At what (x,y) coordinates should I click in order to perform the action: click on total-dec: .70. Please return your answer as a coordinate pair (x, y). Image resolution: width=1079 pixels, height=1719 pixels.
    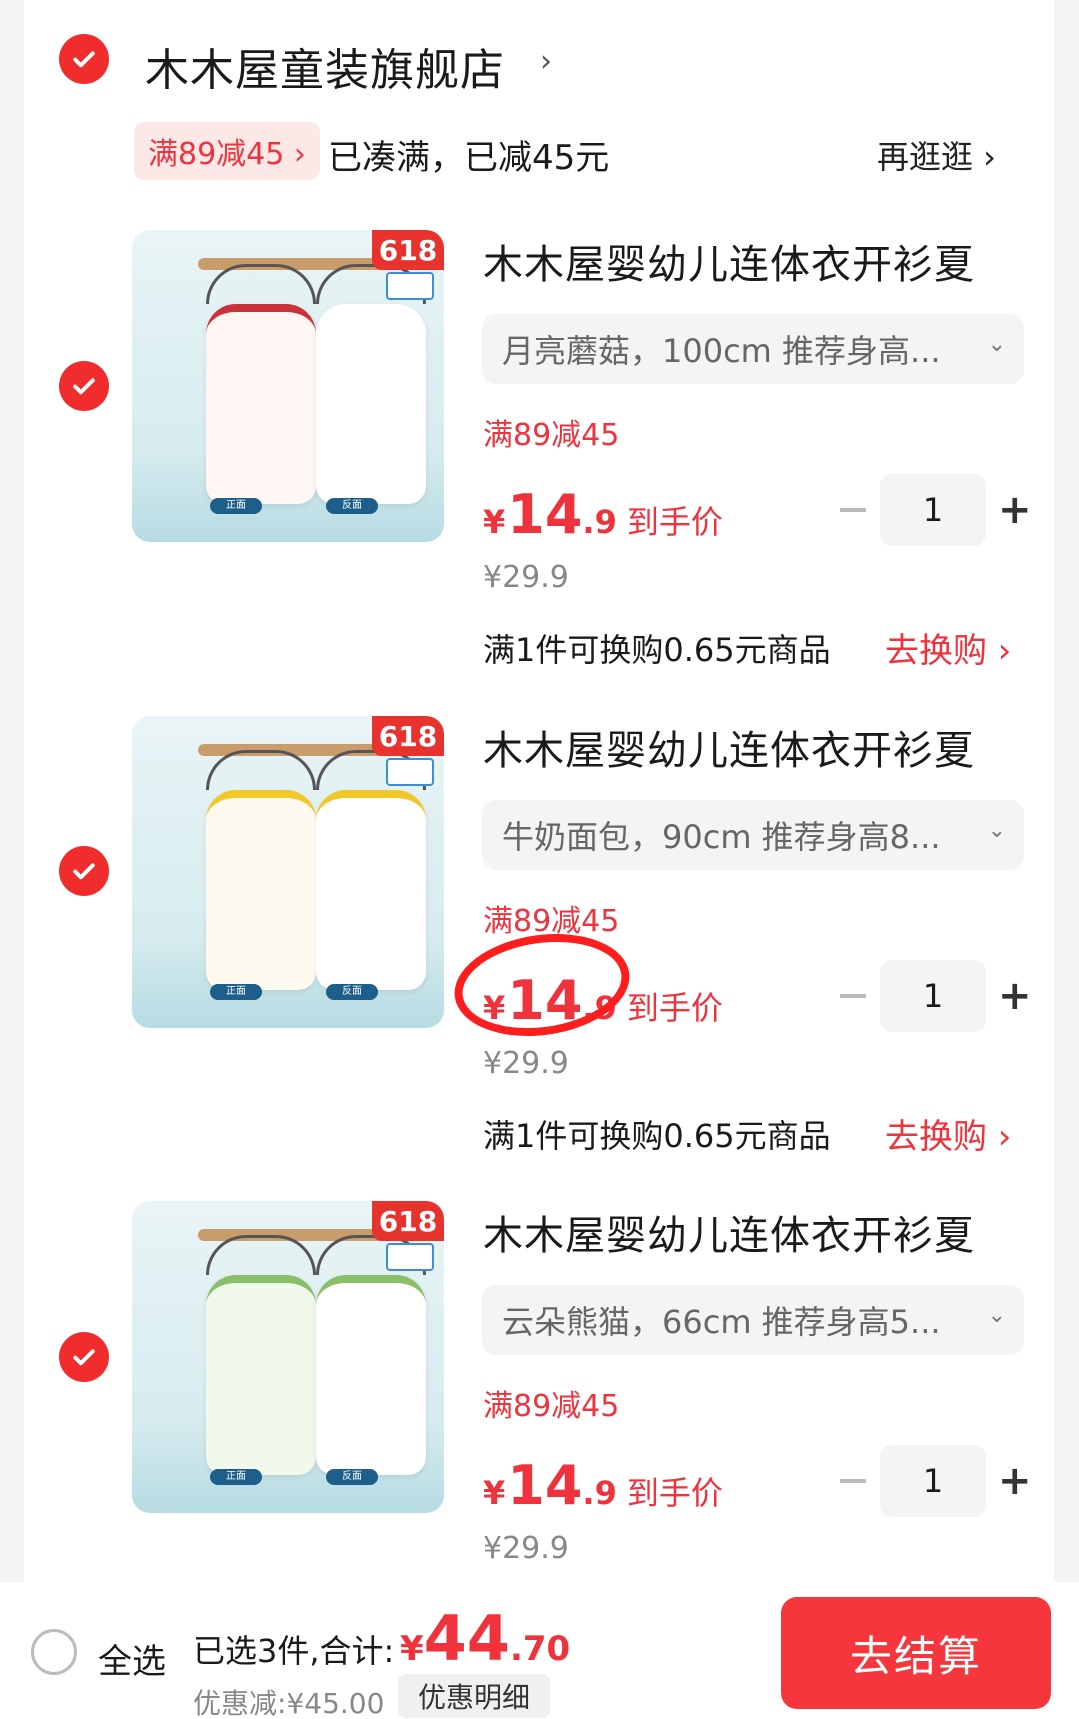
    Looking at the image, I should click on (540, 1649).